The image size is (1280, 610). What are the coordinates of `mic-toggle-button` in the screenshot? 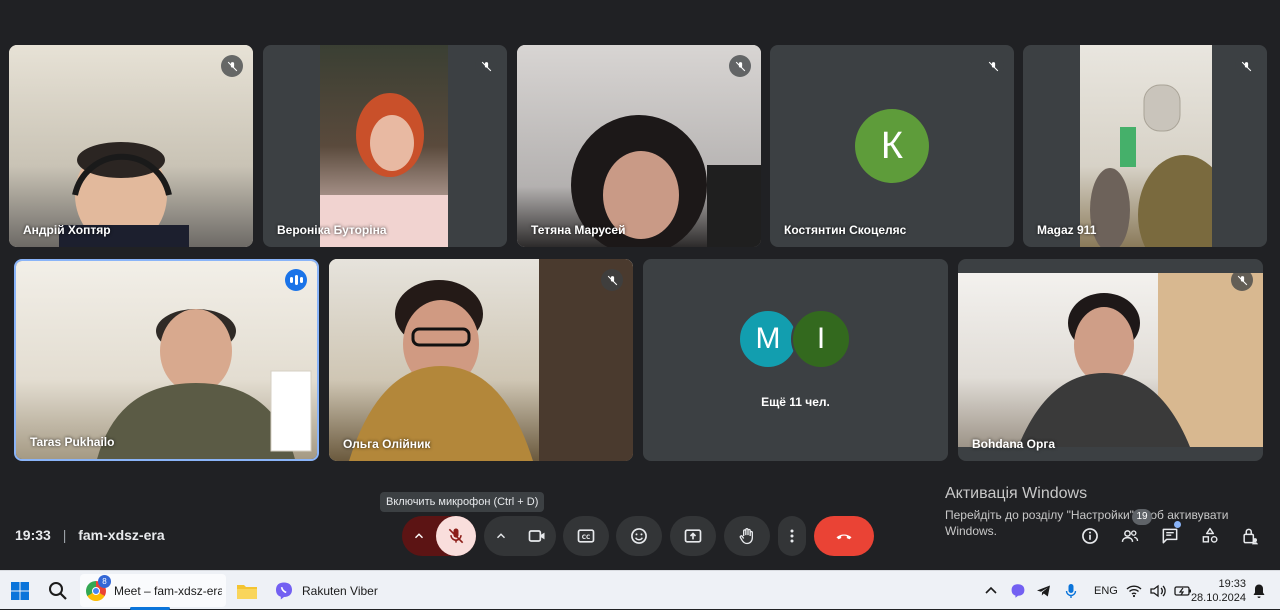 It's located at (456, 536).